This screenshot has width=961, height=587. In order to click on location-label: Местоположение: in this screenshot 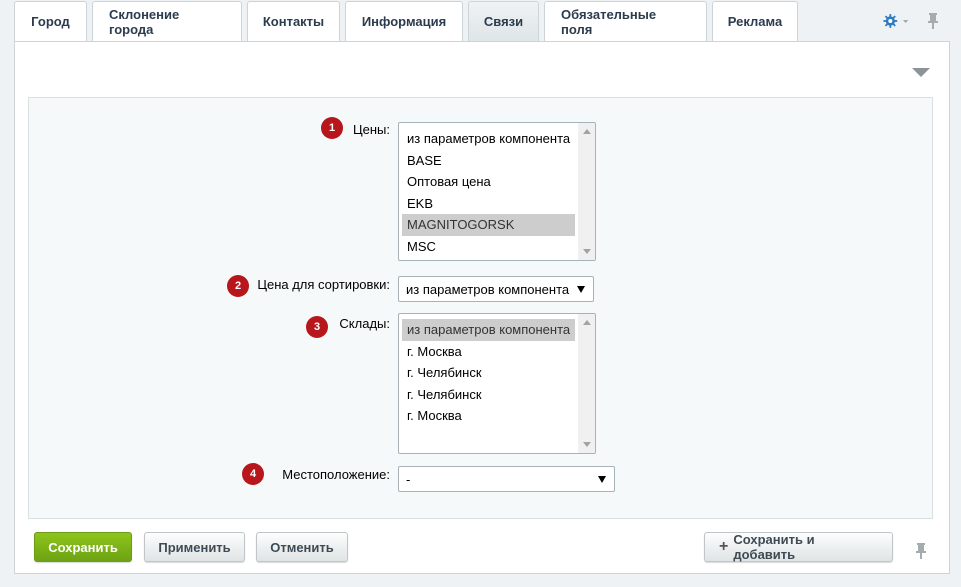, I will do `click(336, 474)`.